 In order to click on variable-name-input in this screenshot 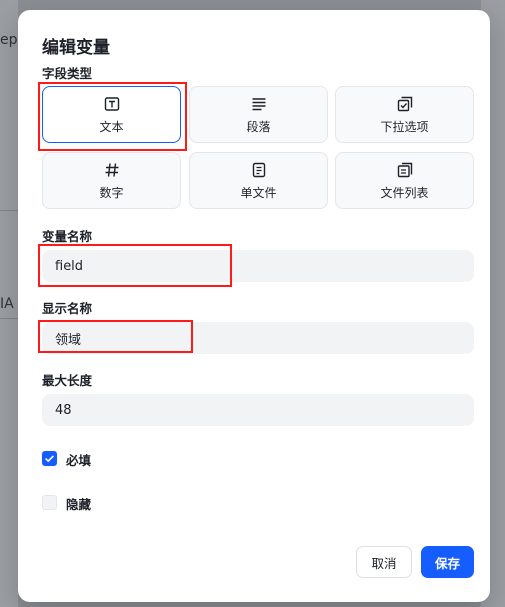, I will do `click(258, 266)`.